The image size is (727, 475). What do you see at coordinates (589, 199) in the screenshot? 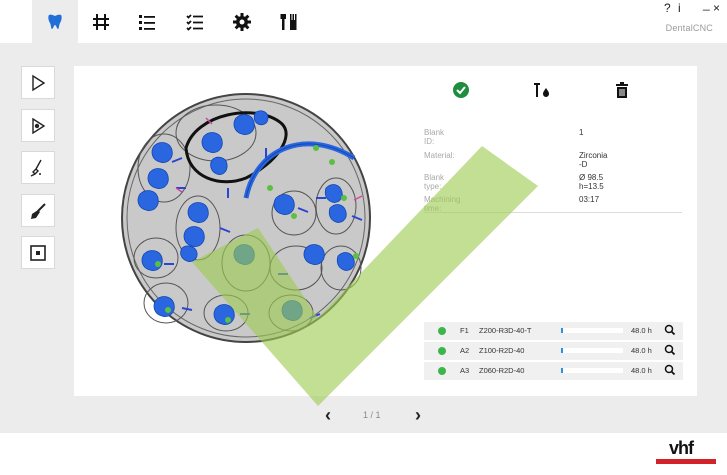
I see `info-value: 03:17` at bounding box center [589, 199].